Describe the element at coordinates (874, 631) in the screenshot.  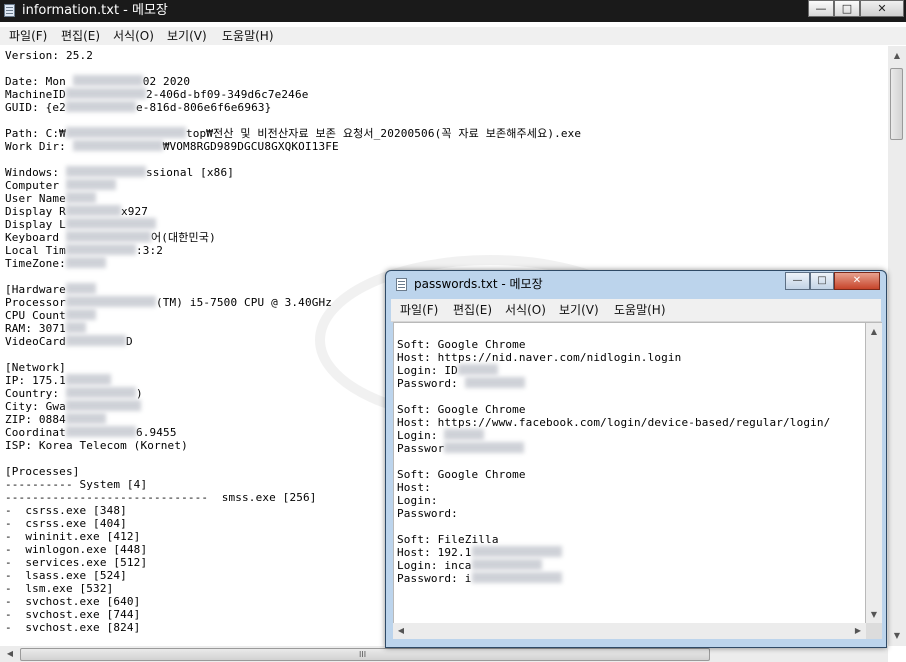
I see `size-grip` at that location.